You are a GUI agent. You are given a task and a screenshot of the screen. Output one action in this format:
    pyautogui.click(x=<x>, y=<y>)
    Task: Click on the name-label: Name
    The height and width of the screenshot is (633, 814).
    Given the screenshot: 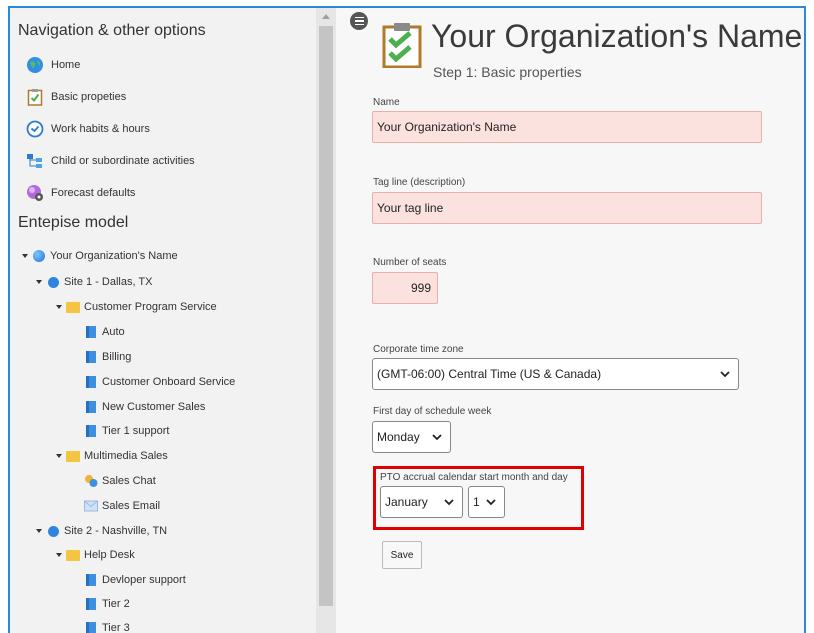 What is the action you would take?
    pyautogui.click(x=386, y=102)
    